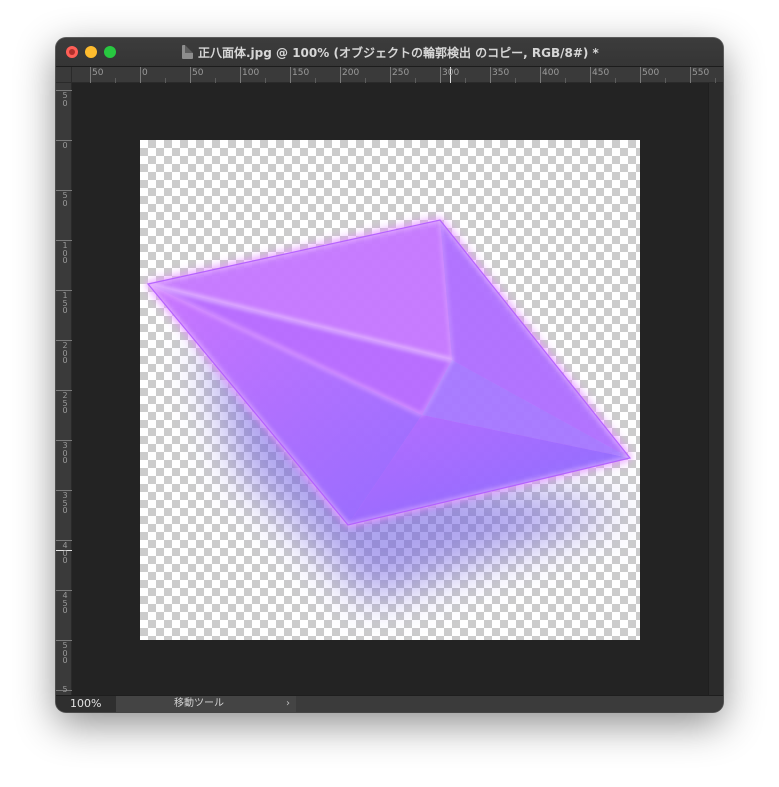 The image size is (779, 787). Describe the element at coordinates (187, 52) in the screenshot. I see `document-icon` at that location.